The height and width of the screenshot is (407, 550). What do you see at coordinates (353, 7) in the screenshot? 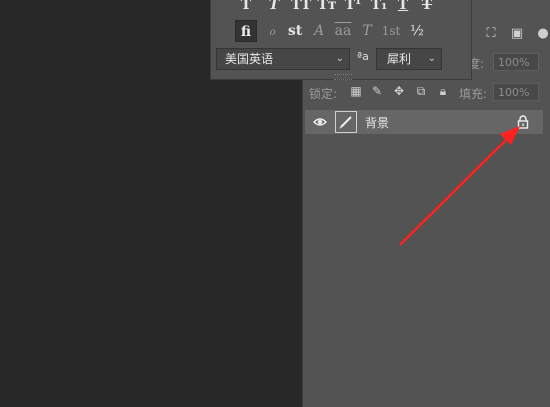
I see `superscript-button: T¹` at bounding box center [353, 7].